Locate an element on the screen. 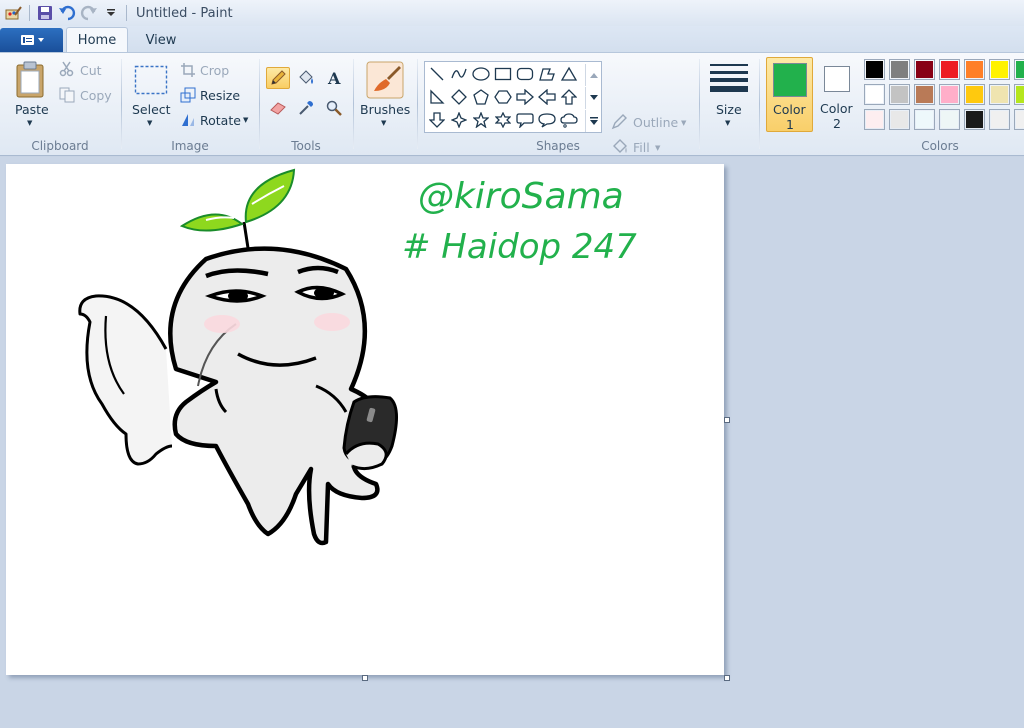 The width and height of the screenshot is (1024, 728). select-dropdown-icon: ▼ is located at coordinates (149, 123).